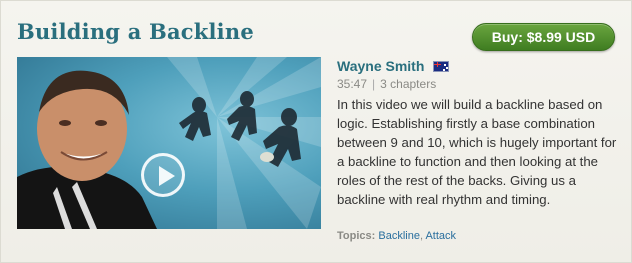 This screenshot has height=263, width=632. Describe the element at coordinates (408, 84) in the screenshot. I see `video-chapters: 3 chapters` at that location.